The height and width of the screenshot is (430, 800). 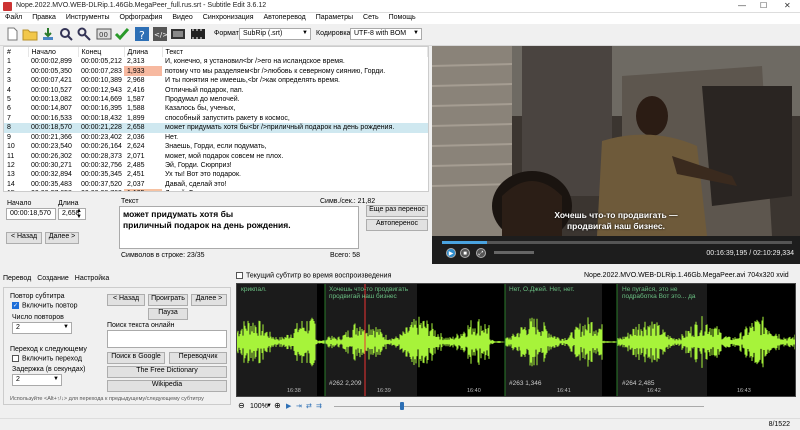 What do you see at coordinates (763, 5) in the screenshot?
I see `maximize-button: ☐` at bounding box center [763, 5].